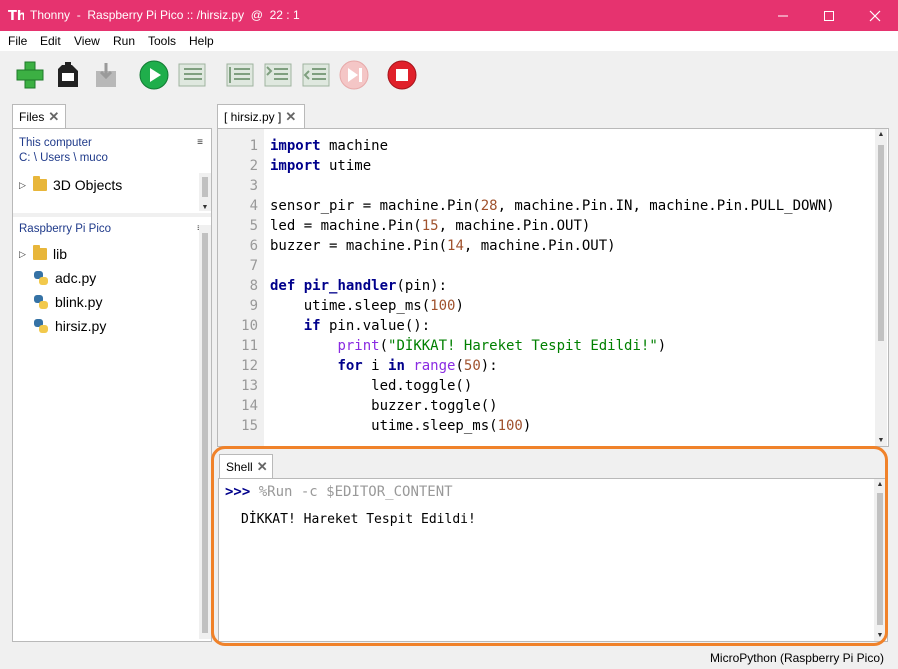 The width and height of the screenshot is (898, 669). What do you see at coordinates (489, 366) in the screenshot?
I see `code-token: ):` at bounding box center [489, 366].